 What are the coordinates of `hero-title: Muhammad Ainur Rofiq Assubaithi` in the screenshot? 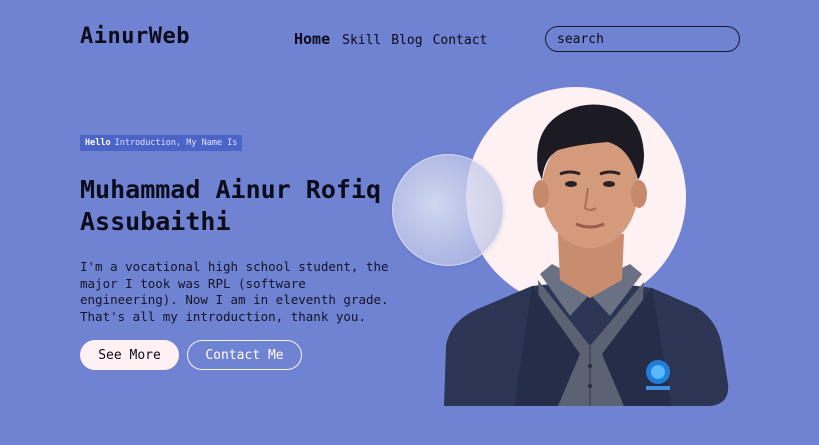 It's located at (231, 205).